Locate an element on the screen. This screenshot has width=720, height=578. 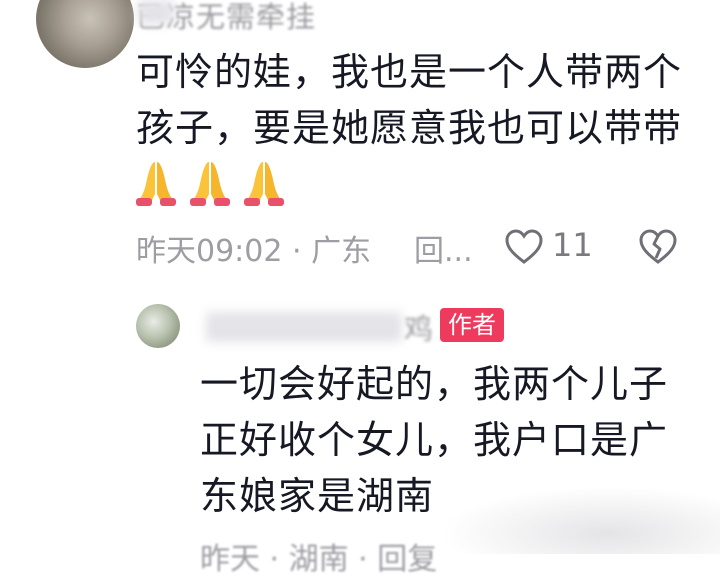
comment-meta: 昨天09:02 · 广东 is located at coordinates (254, 251).